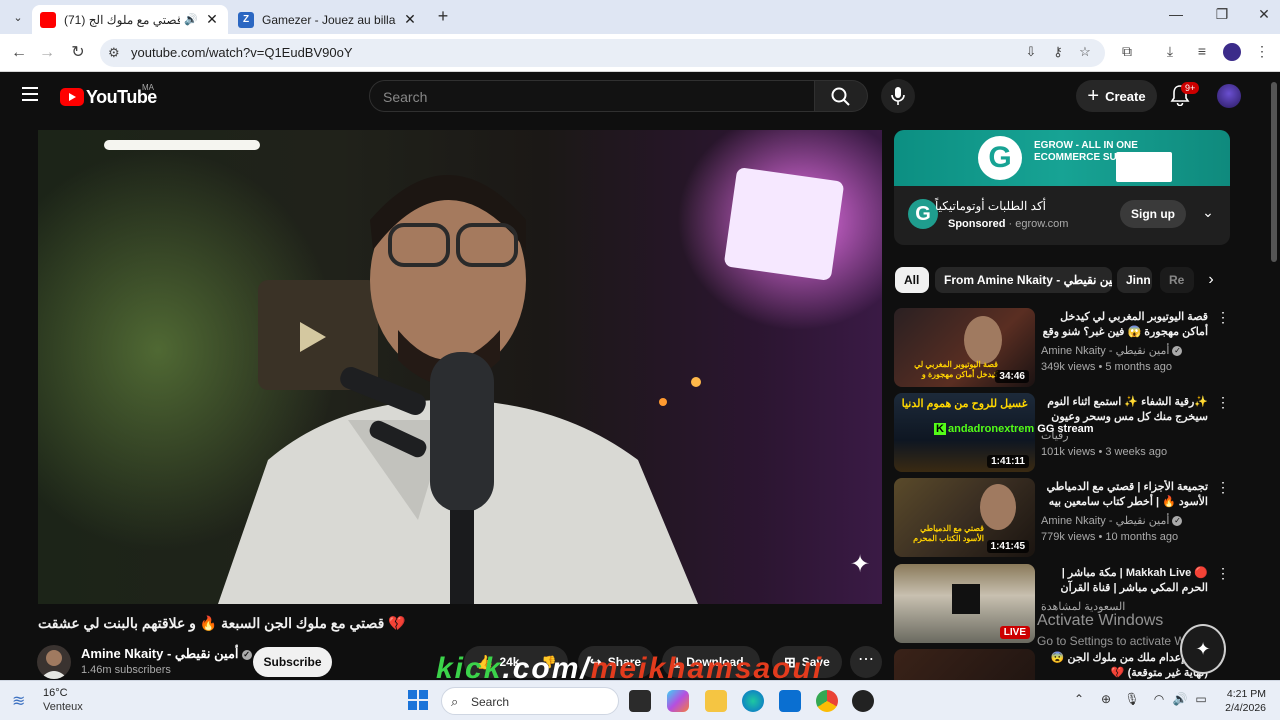 The width and height of the screenshot is (1280, 720). What do you see at coordinates (1177, 280) in the screenshot?
I see `chip-partial: Re` at bounding box center [1177, 280].